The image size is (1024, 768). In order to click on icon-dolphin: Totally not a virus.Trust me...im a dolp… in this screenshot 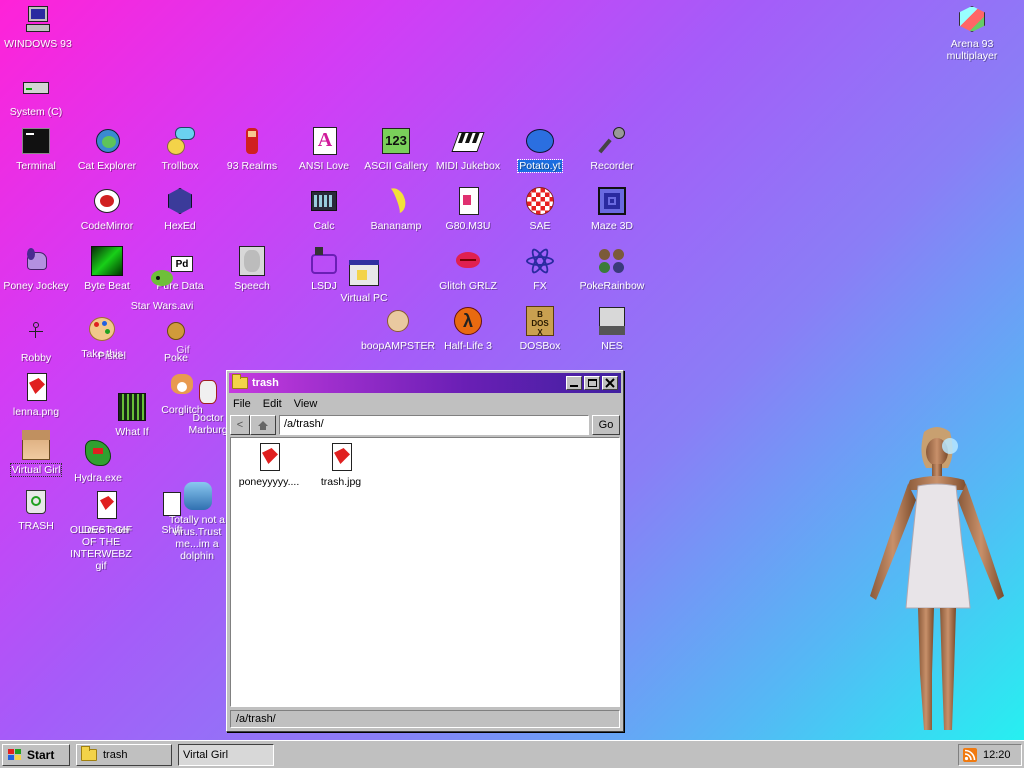, I will do `click(197, 521)`.